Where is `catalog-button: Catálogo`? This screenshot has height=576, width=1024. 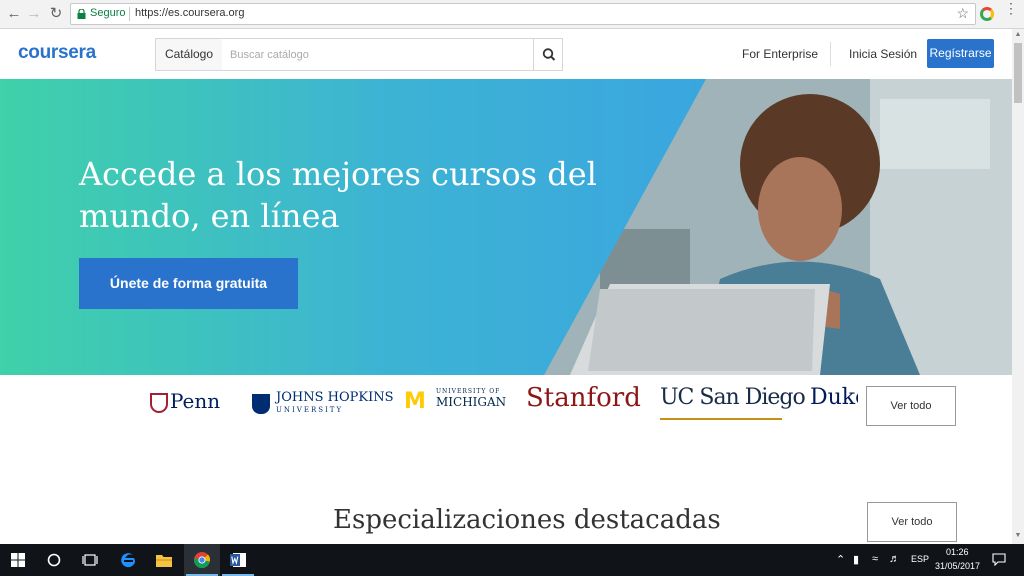 catalog-button: Catálogo is located at coordinates (189, 54).